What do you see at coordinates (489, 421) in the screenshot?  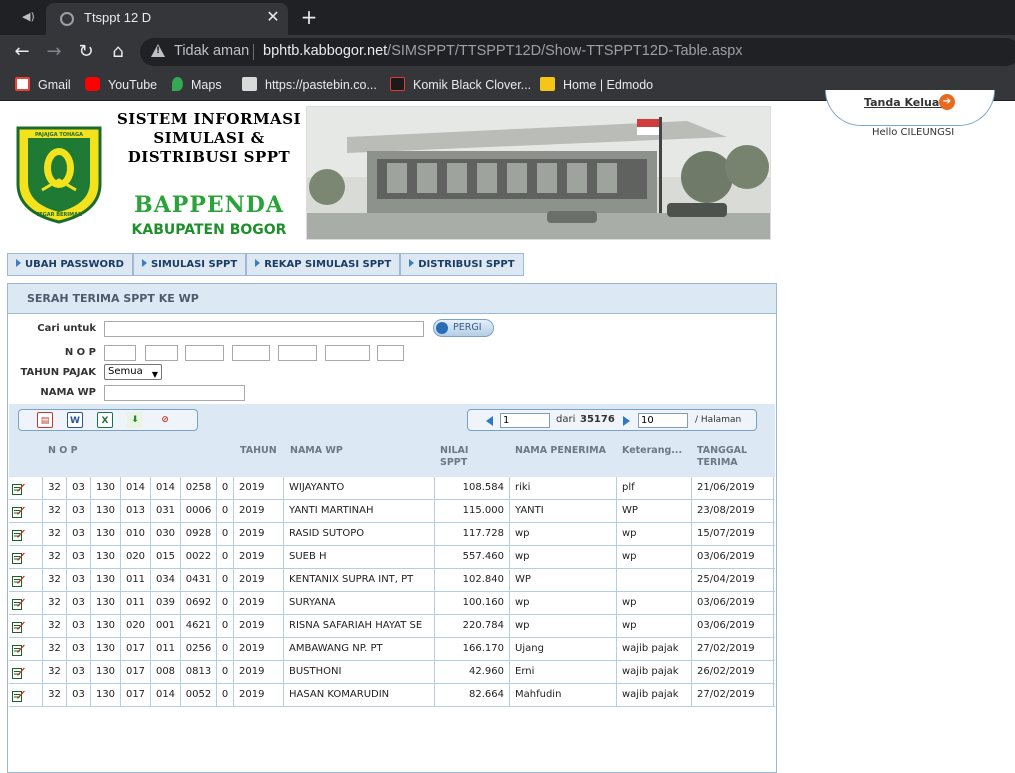 I see `previous-page-icon` at bounding box center [489, 421].